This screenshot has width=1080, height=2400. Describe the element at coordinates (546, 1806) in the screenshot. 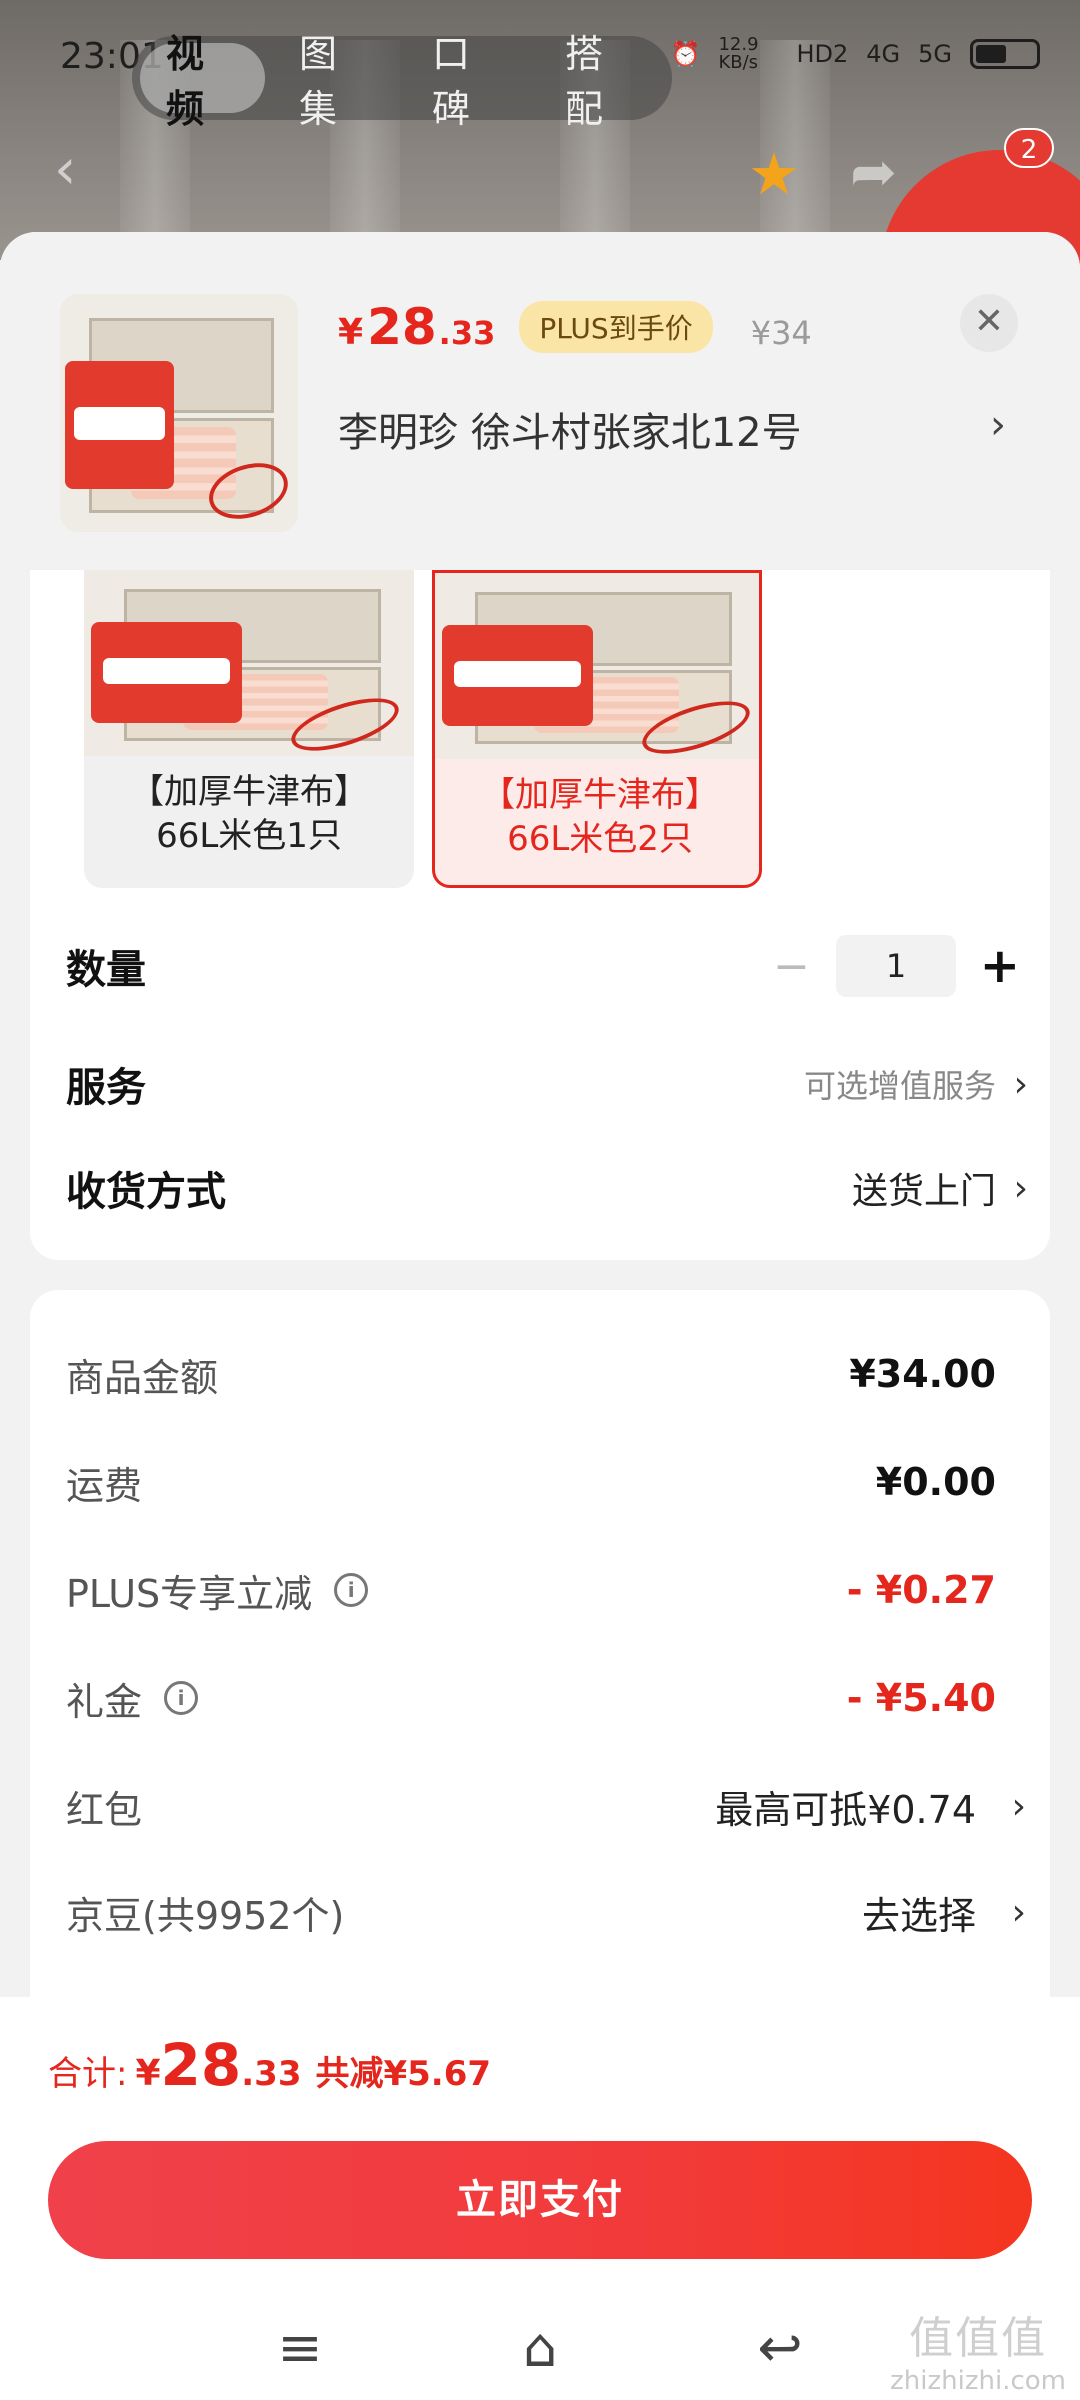

I see `red-packet-row: 红包 最高可抵¥0.74 ›` at that location.